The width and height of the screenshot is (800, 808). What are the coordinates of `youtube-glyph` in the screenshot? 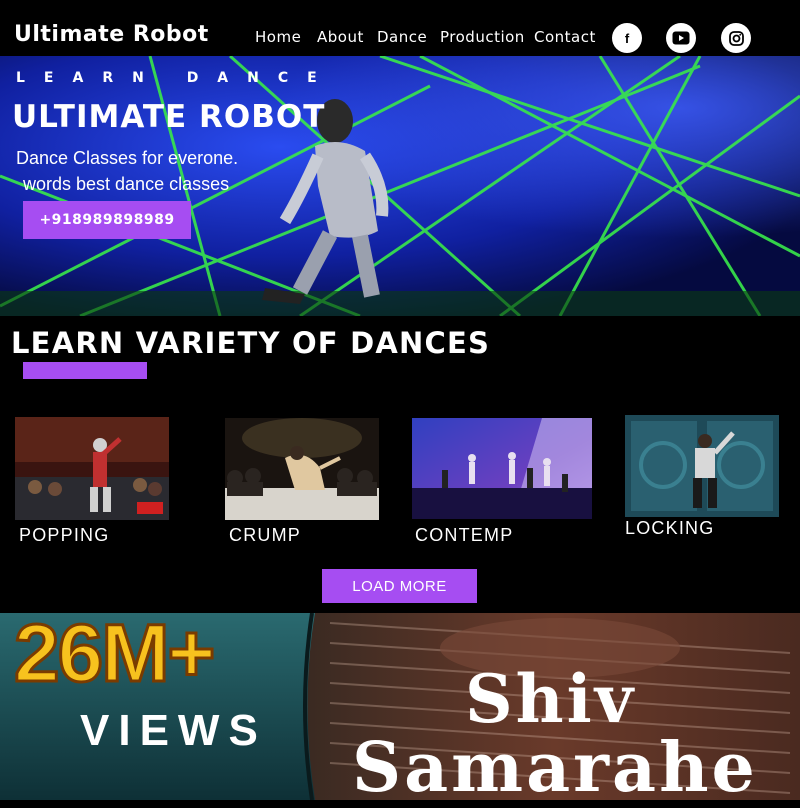 It's located at (681, 38).